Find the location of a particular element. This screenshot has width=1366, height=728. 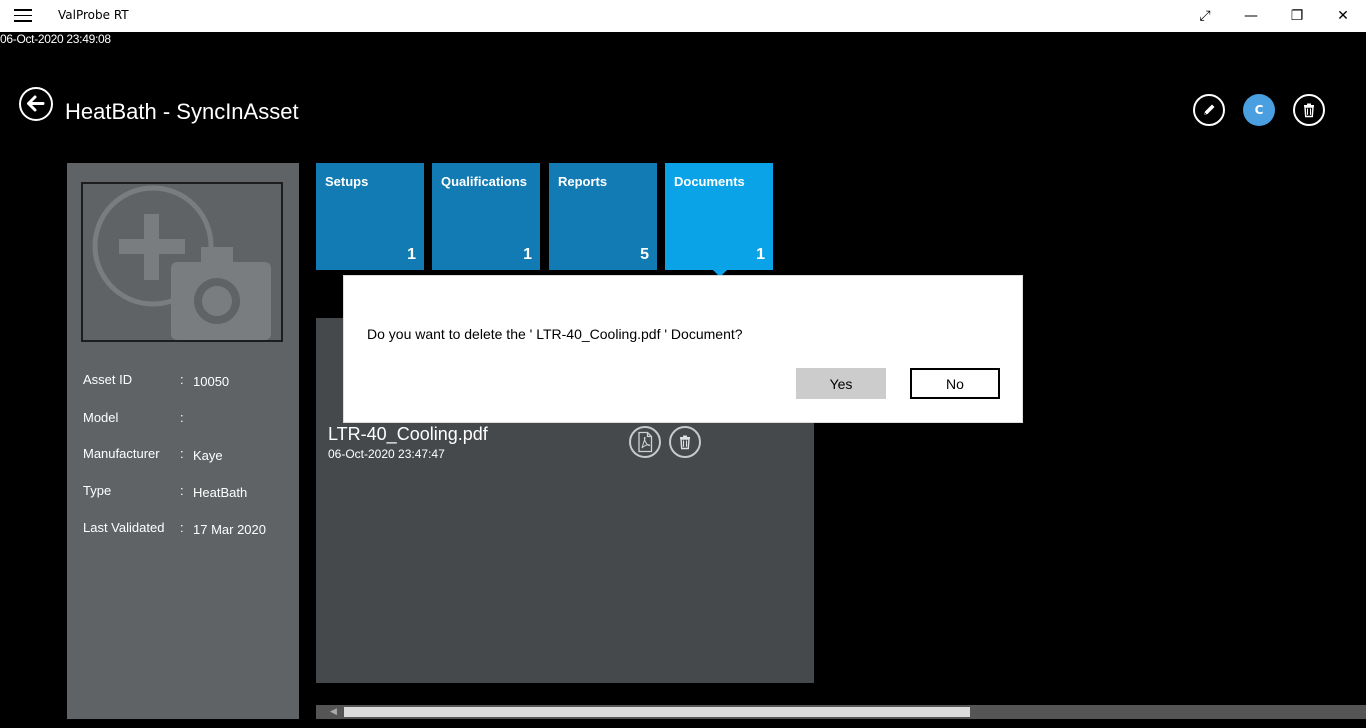

scroll-thumb is located at coordinates (657, 712).